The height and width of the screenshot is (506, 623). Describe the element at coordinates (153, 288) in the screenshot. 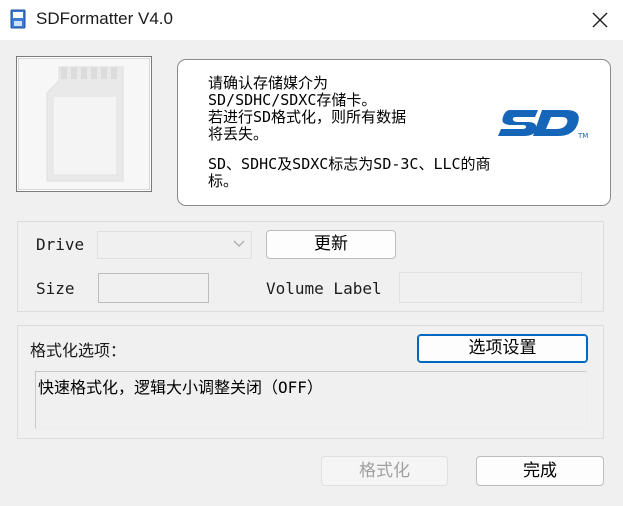

I see `size-field` at that location.